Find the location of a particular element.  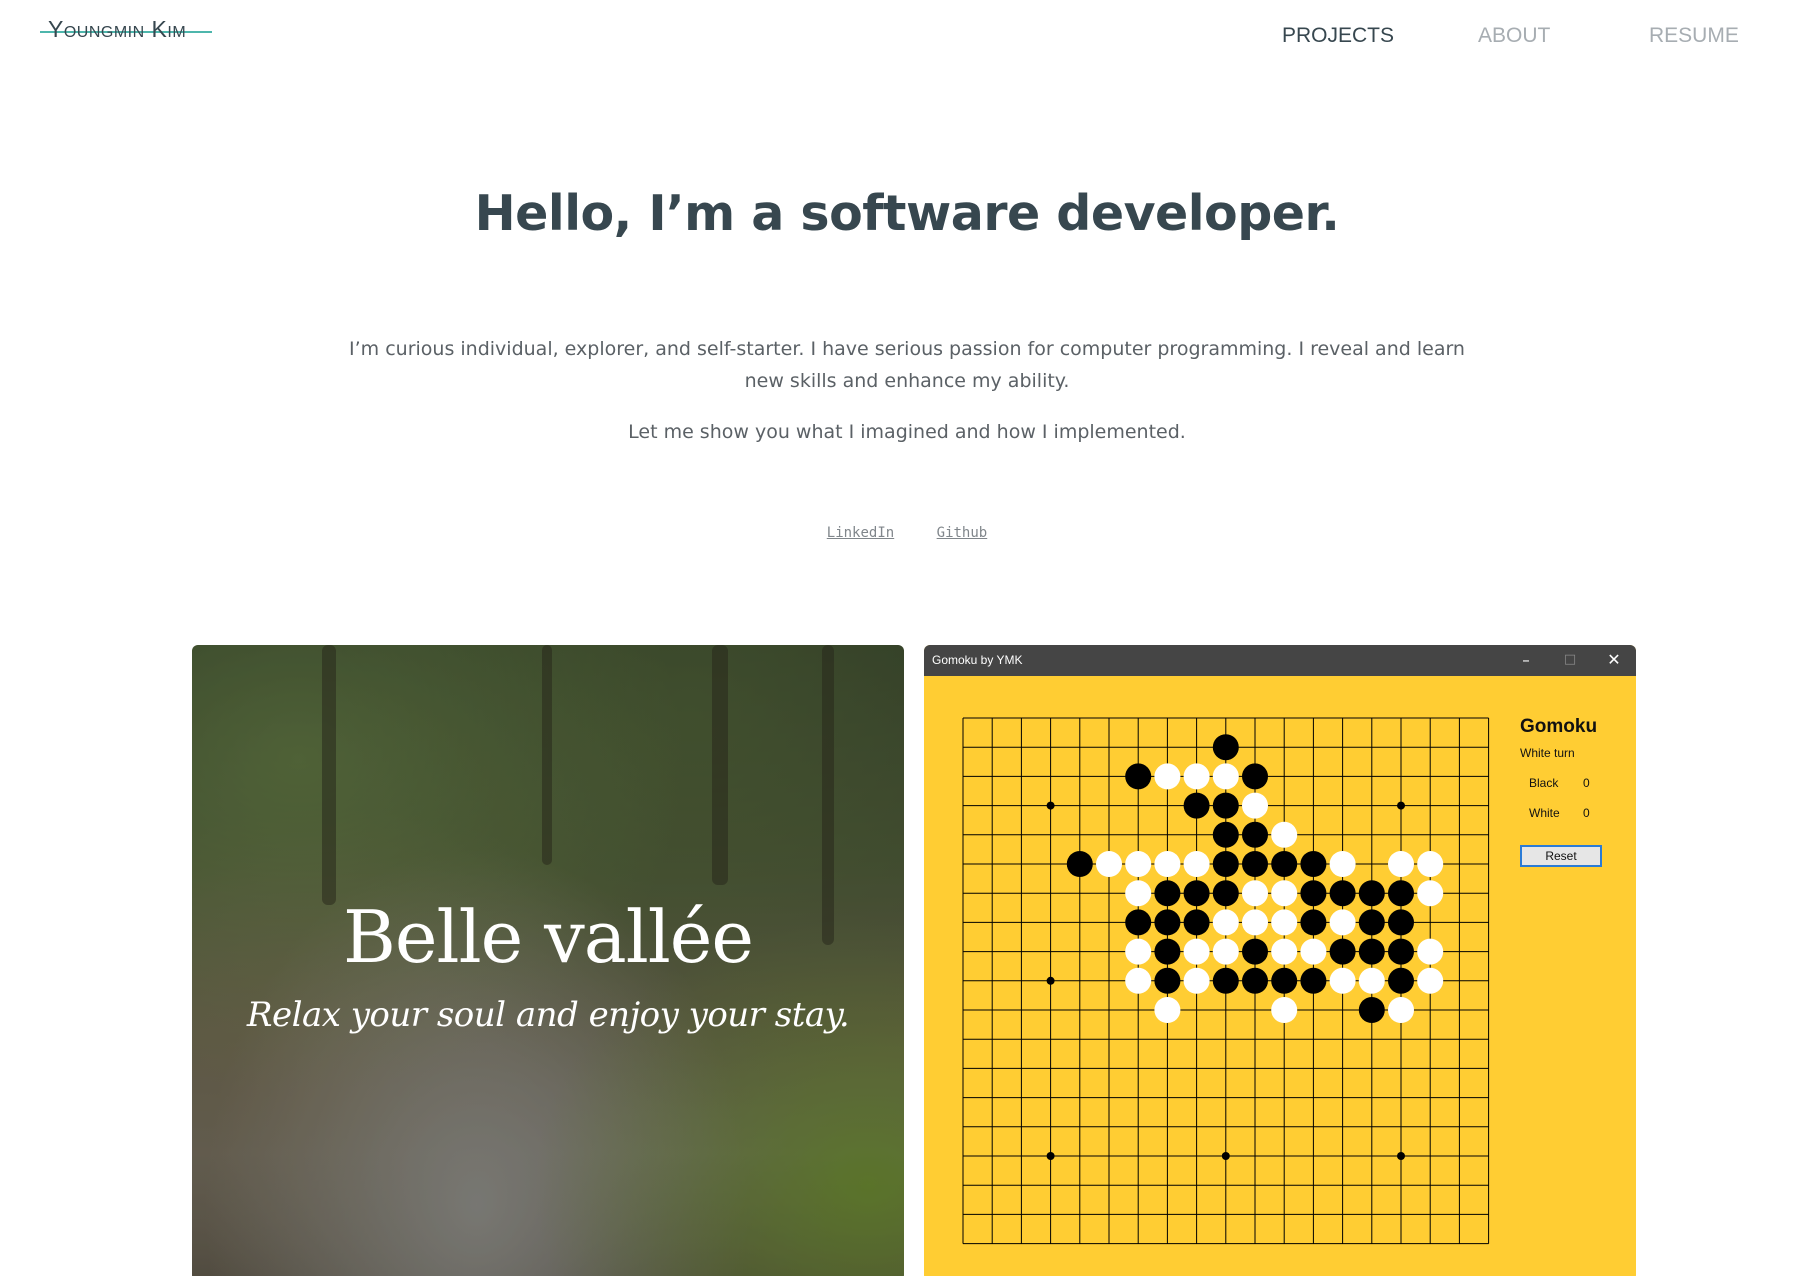

window-title-bar: Gomoku by YMK – □ ✕ is located at coordinates (1280, 660).